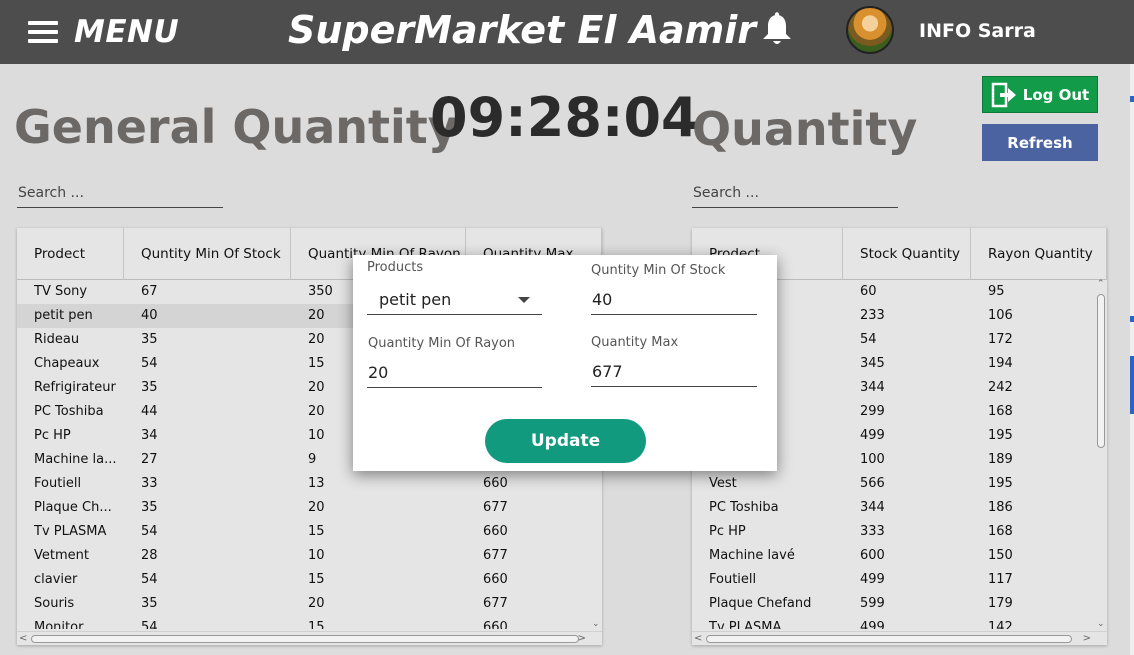 The image size is (1134, 655). I want to click on table-row: clavier 54 15 660, so click(309, 580).